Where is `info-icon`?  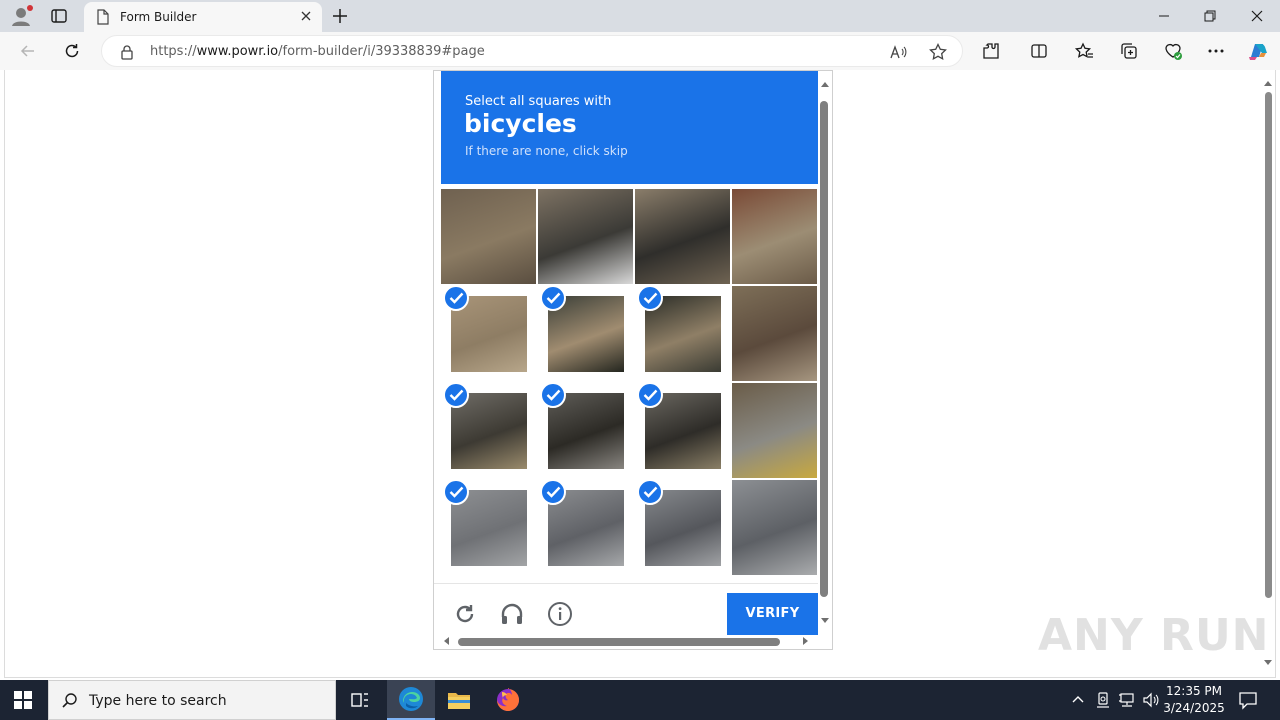
info-icon is located at coordinates (560, 614).